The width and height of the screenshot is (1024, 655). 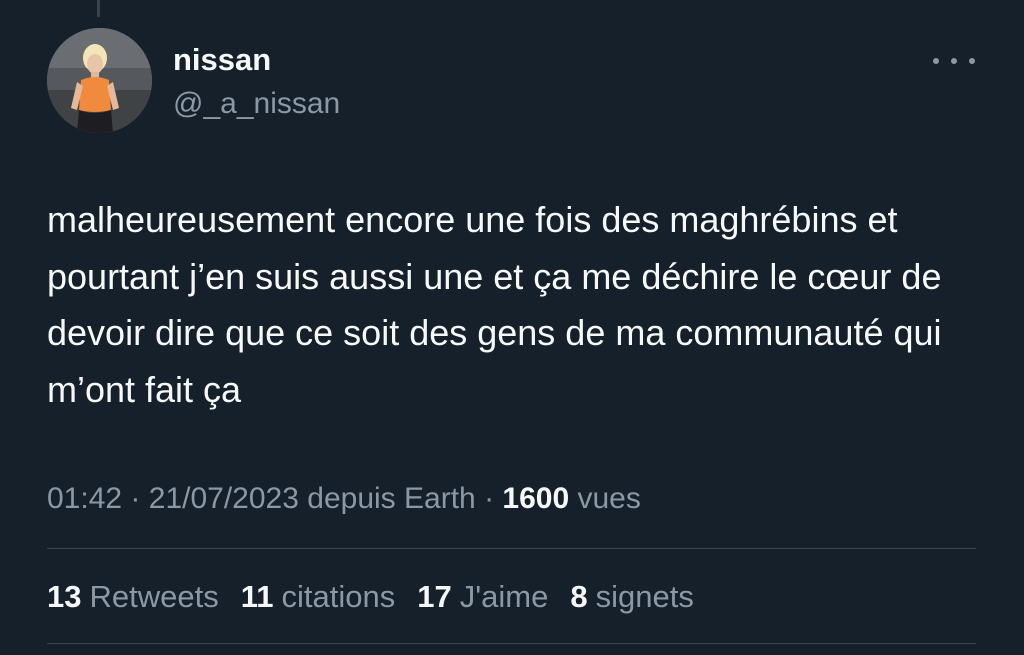 What do you see at coordinates (222, 60) in the screenshot?
I see `author-display-name: nissan` at bounding box center [222, 60].